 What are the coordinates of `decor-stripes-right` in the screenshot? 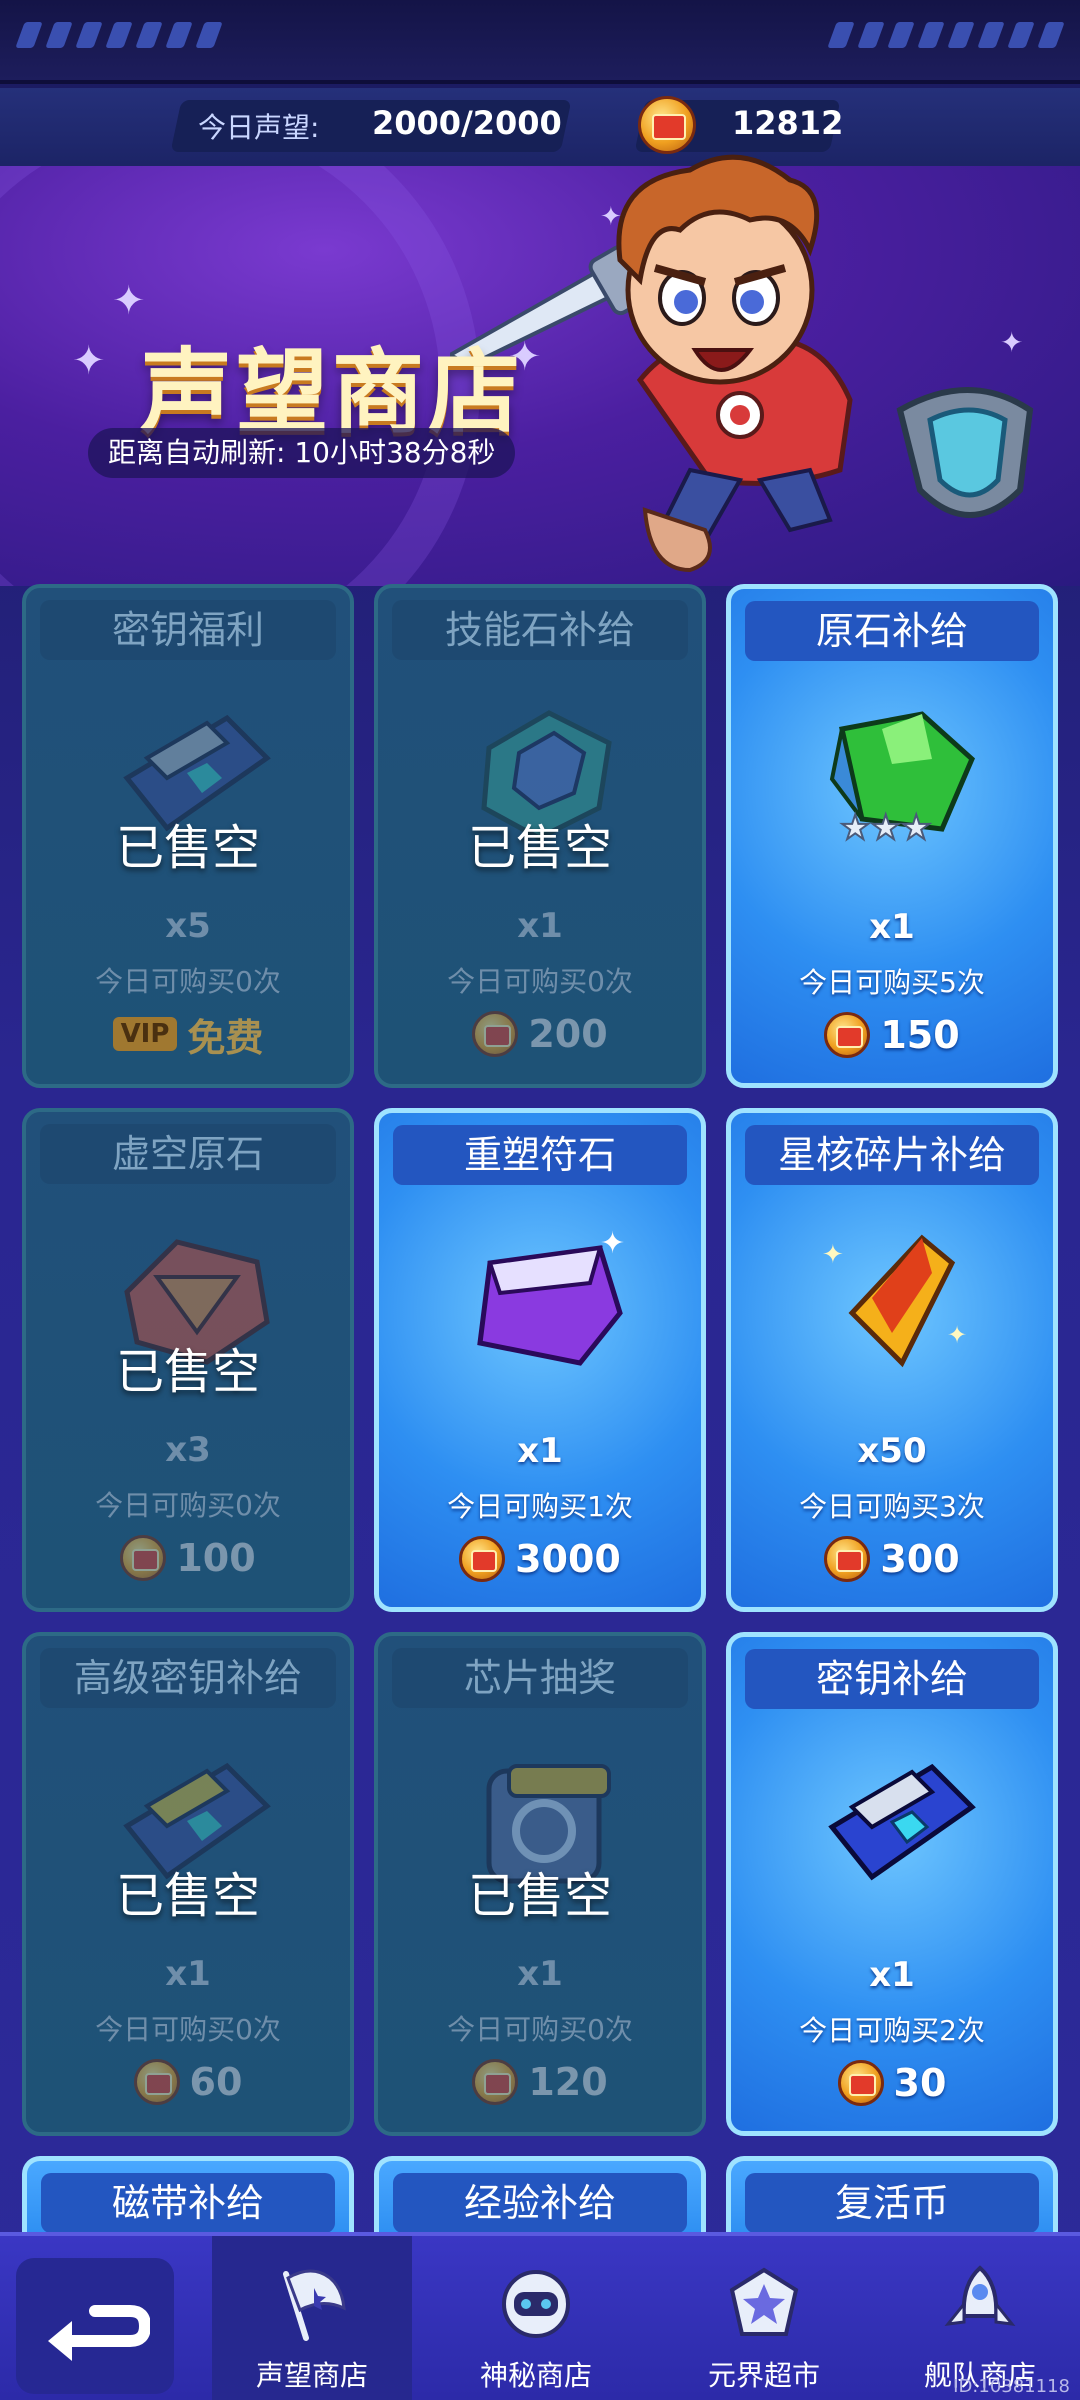 It's located at (946, 35).